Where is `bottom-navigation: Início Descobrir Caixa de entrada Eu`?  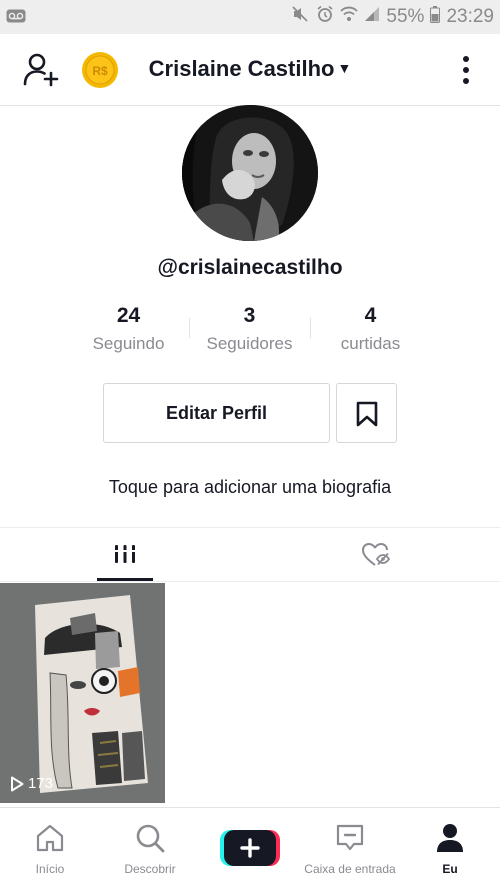 bottom-navigation: Início Descobrir Caixa de entrada Eu is located at coordinates (250, 848).